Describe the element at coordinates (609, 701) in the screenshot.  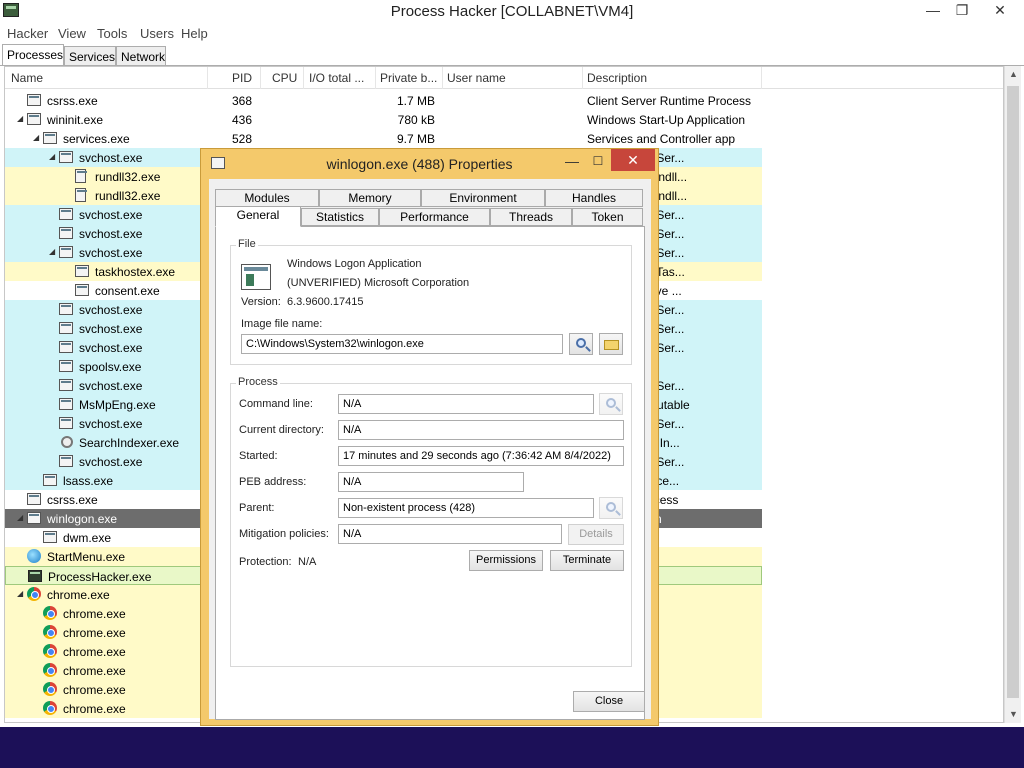
I see `close-dialog-button: Close` at that location.